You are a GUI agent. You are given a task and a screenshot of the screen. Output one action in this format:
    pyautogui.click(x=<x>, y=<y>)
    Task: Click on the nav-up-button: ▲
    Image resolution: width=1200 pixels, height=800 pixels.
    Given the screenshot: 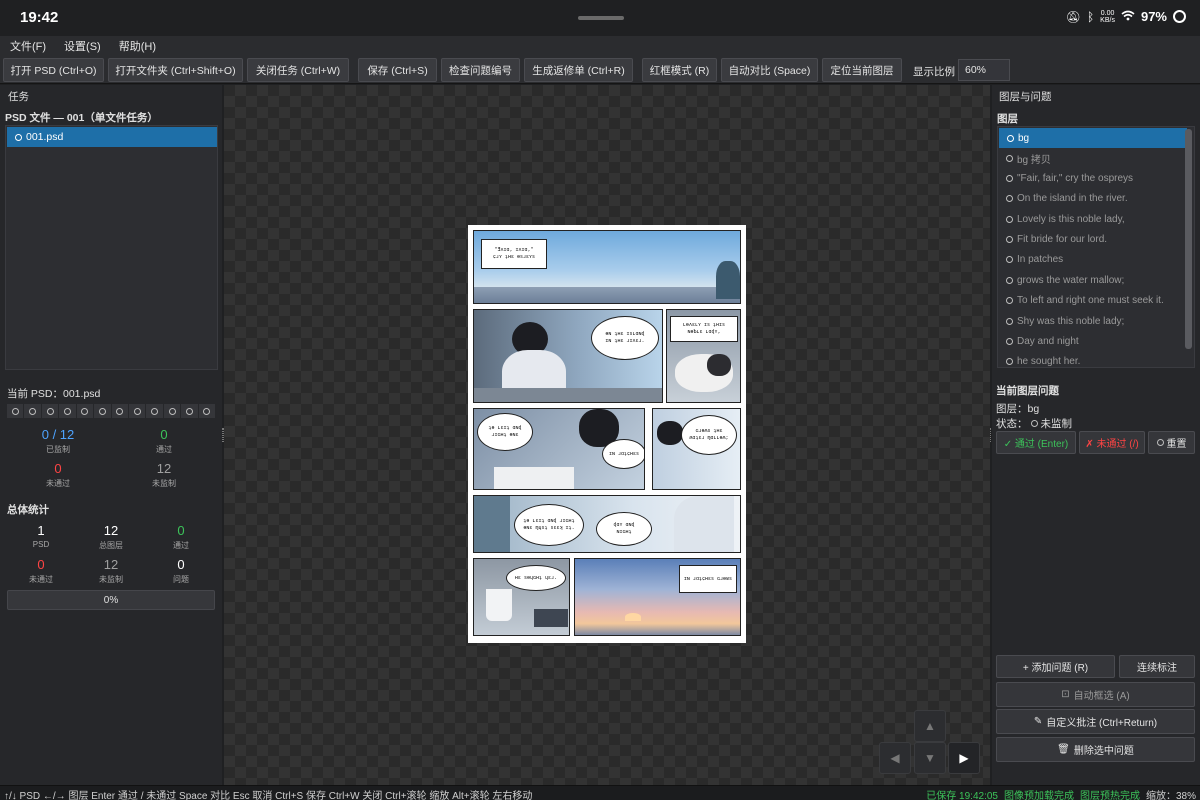 What is the action you would take?
    pyautogui.click(x=930, y=726)
    